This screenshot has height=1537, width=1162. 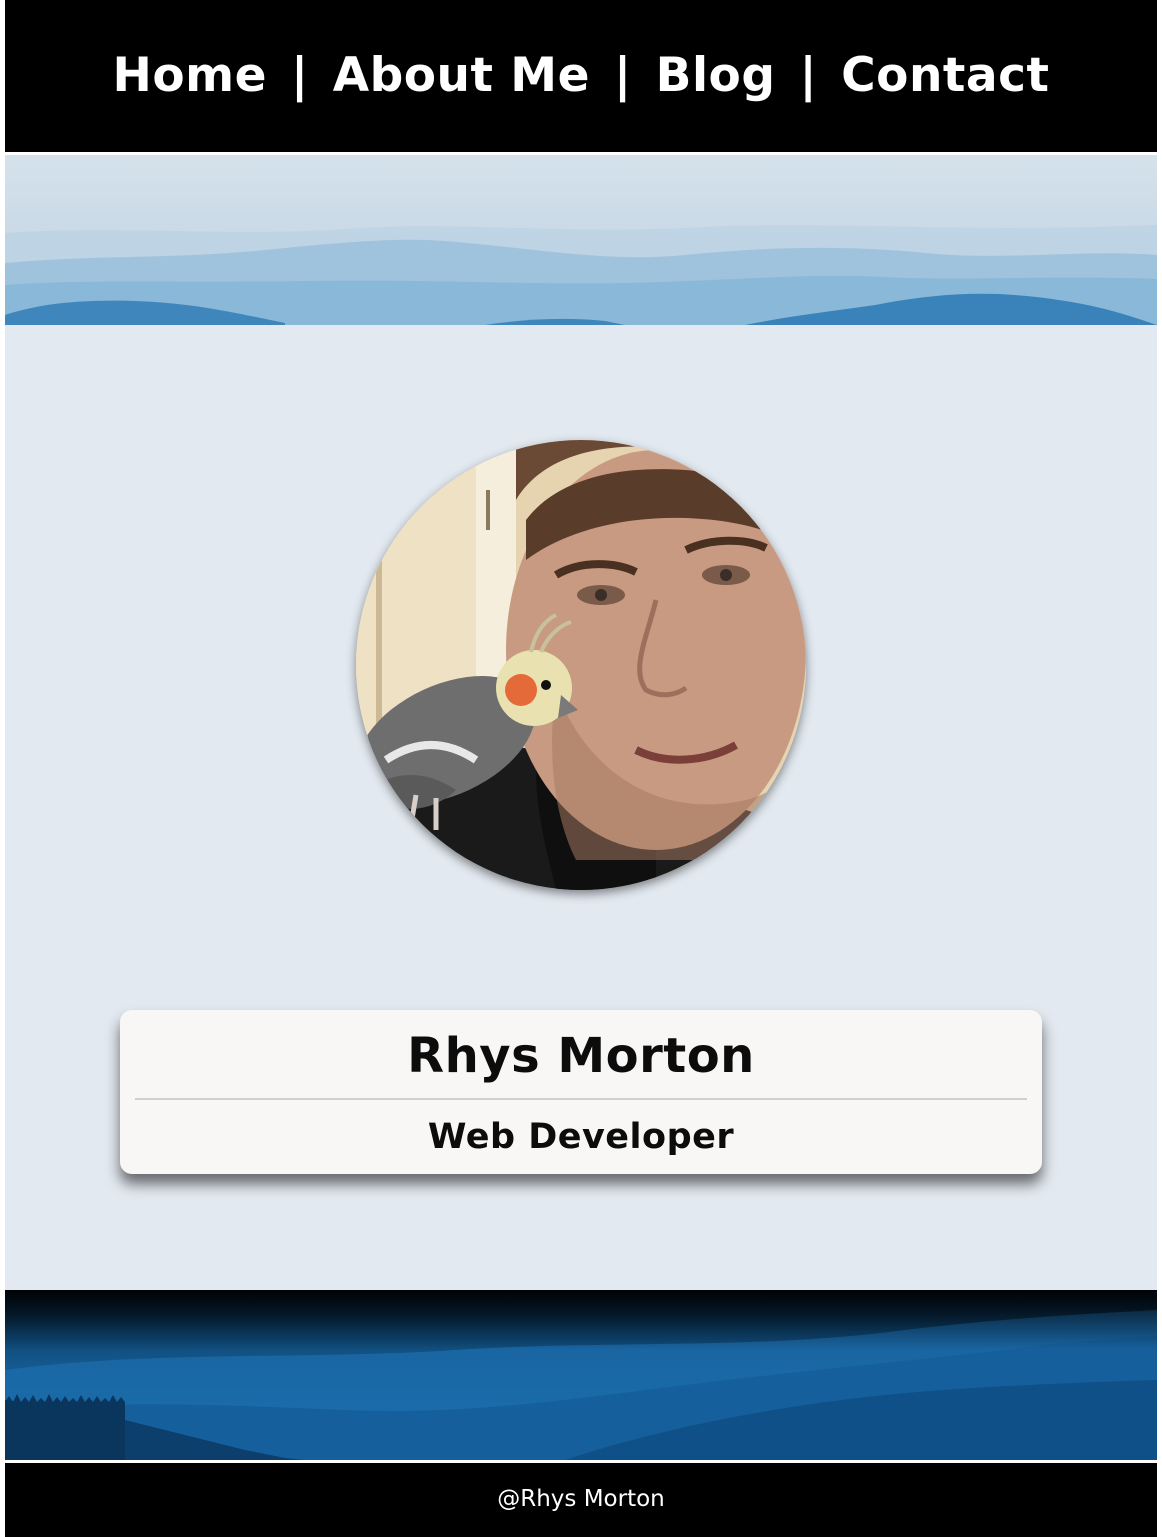 I want to click on footer-banner-mountains, so click(x=581, y=1375).